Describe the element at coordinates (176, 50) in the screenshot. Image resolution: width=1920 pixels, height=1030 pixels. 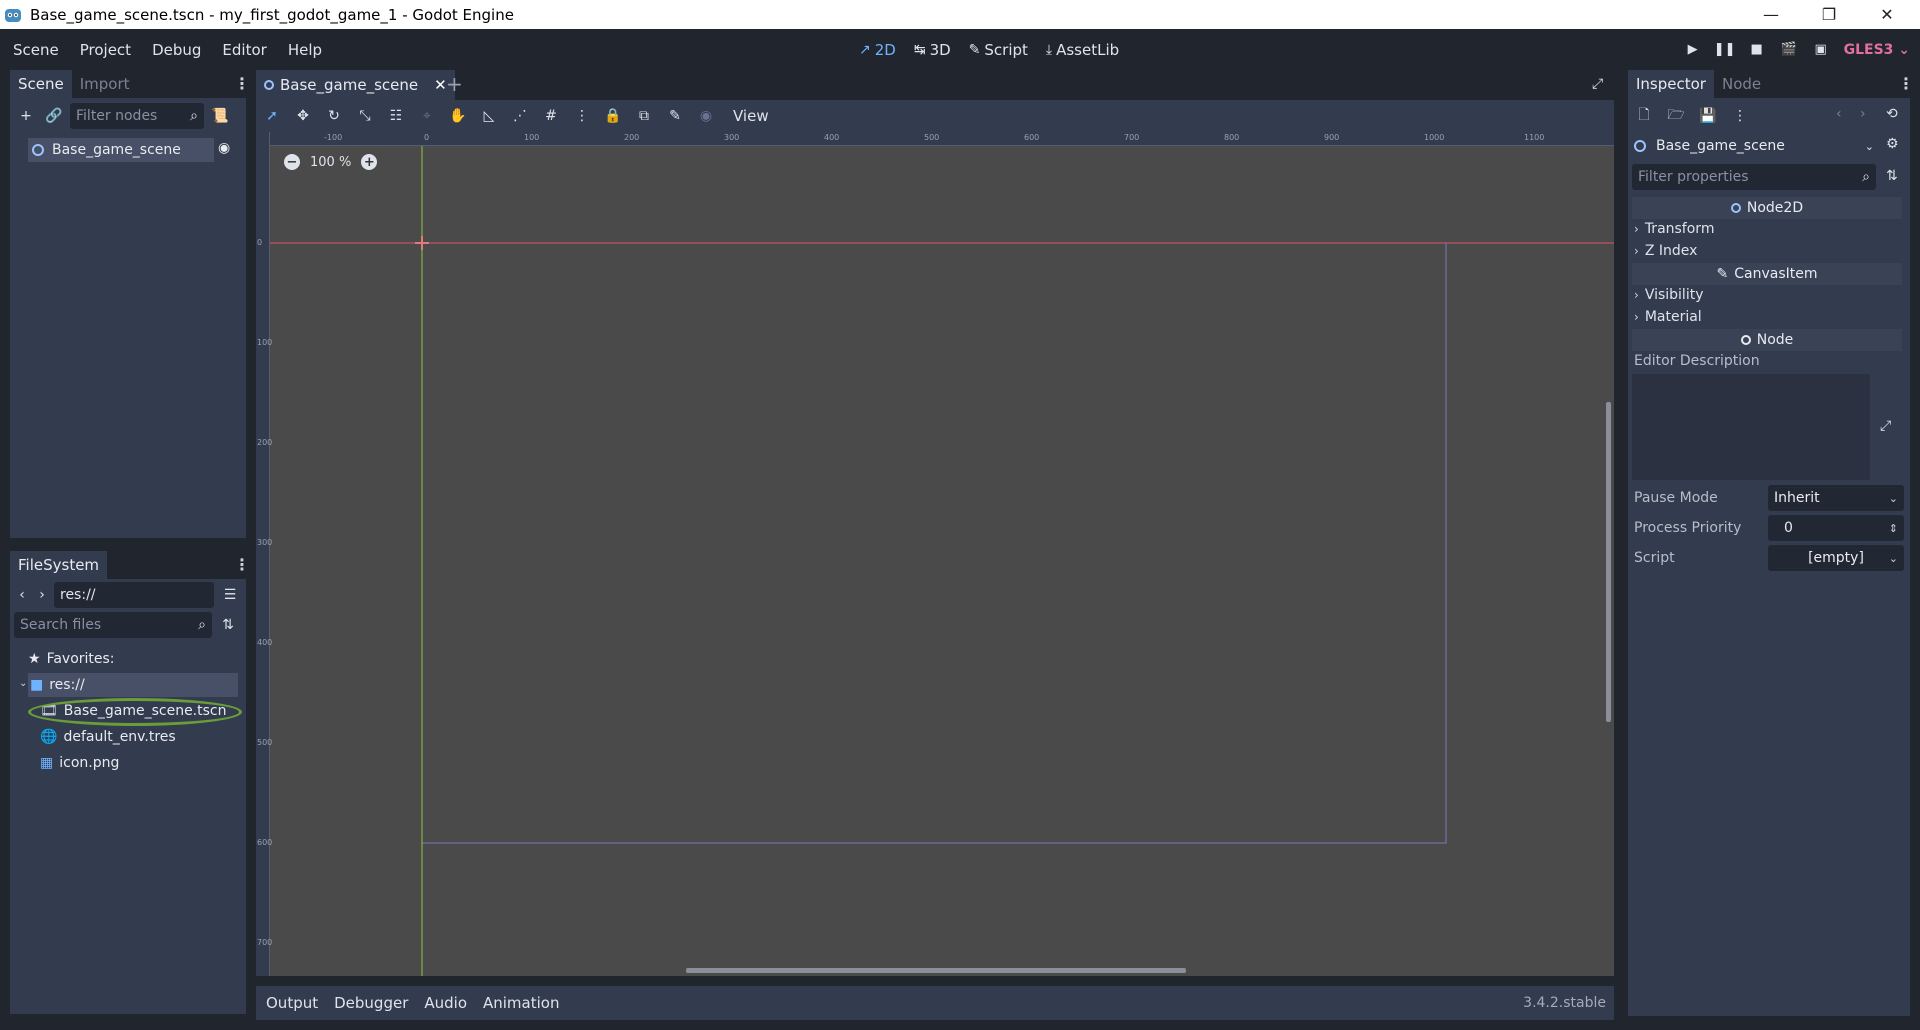
I see `menu-debug: Debug` at that location.